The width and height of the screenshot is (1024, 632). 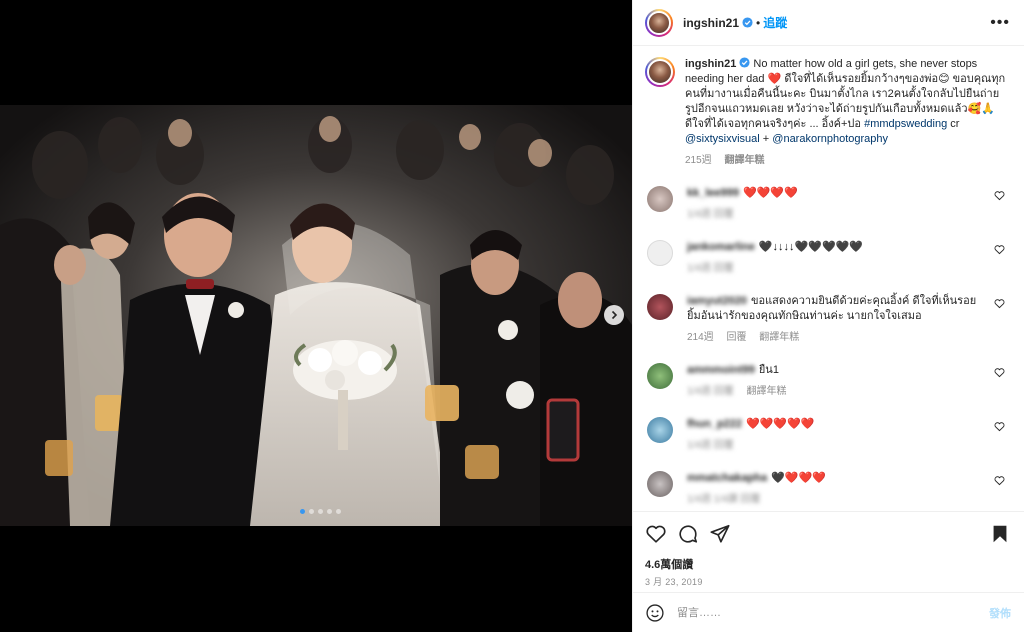 What do you see at coordinates (722, 139) in the screenshot?
I see `mention-link: @sixtysixvisual` at bounding box center [722, 139].